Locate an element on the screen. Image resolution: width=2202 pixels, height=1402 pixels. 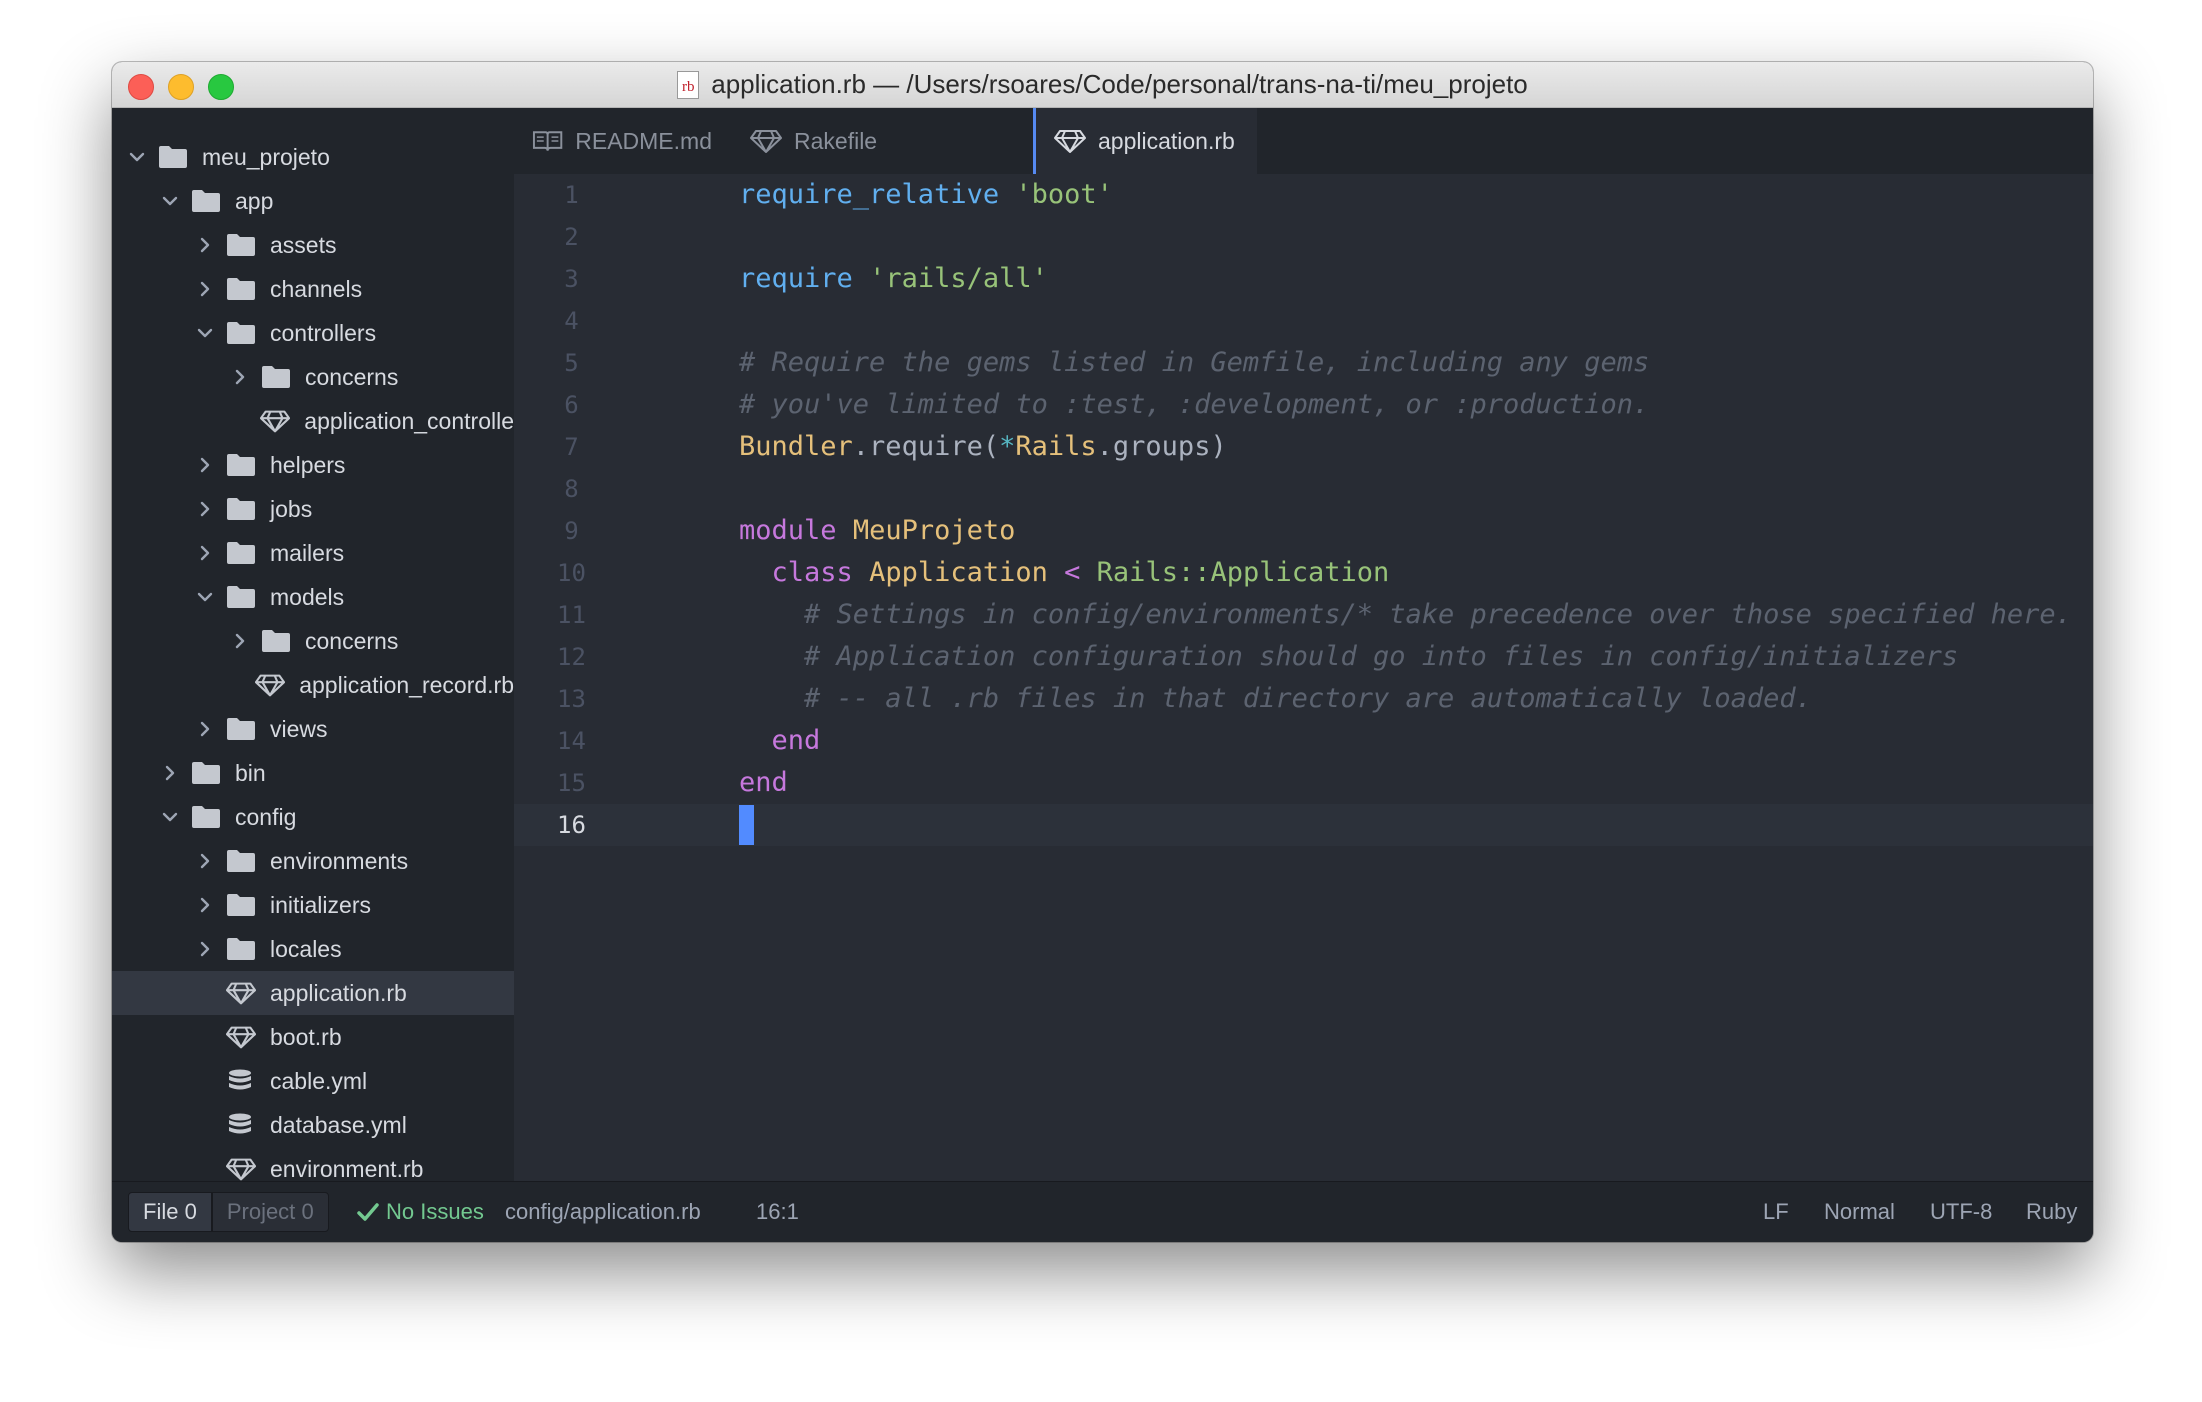
line-number: 16 is located at coordinates (571, 825).